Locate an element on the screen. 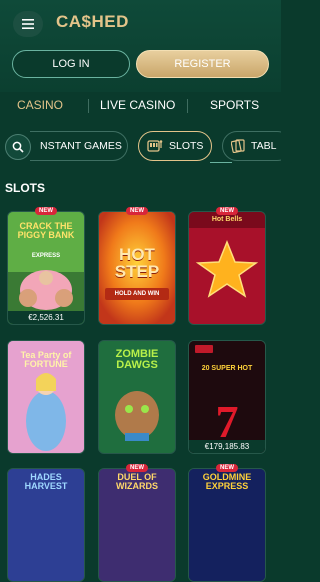  header: CA$HED LOG IN REGISTER is located at coordinates (140, 46).